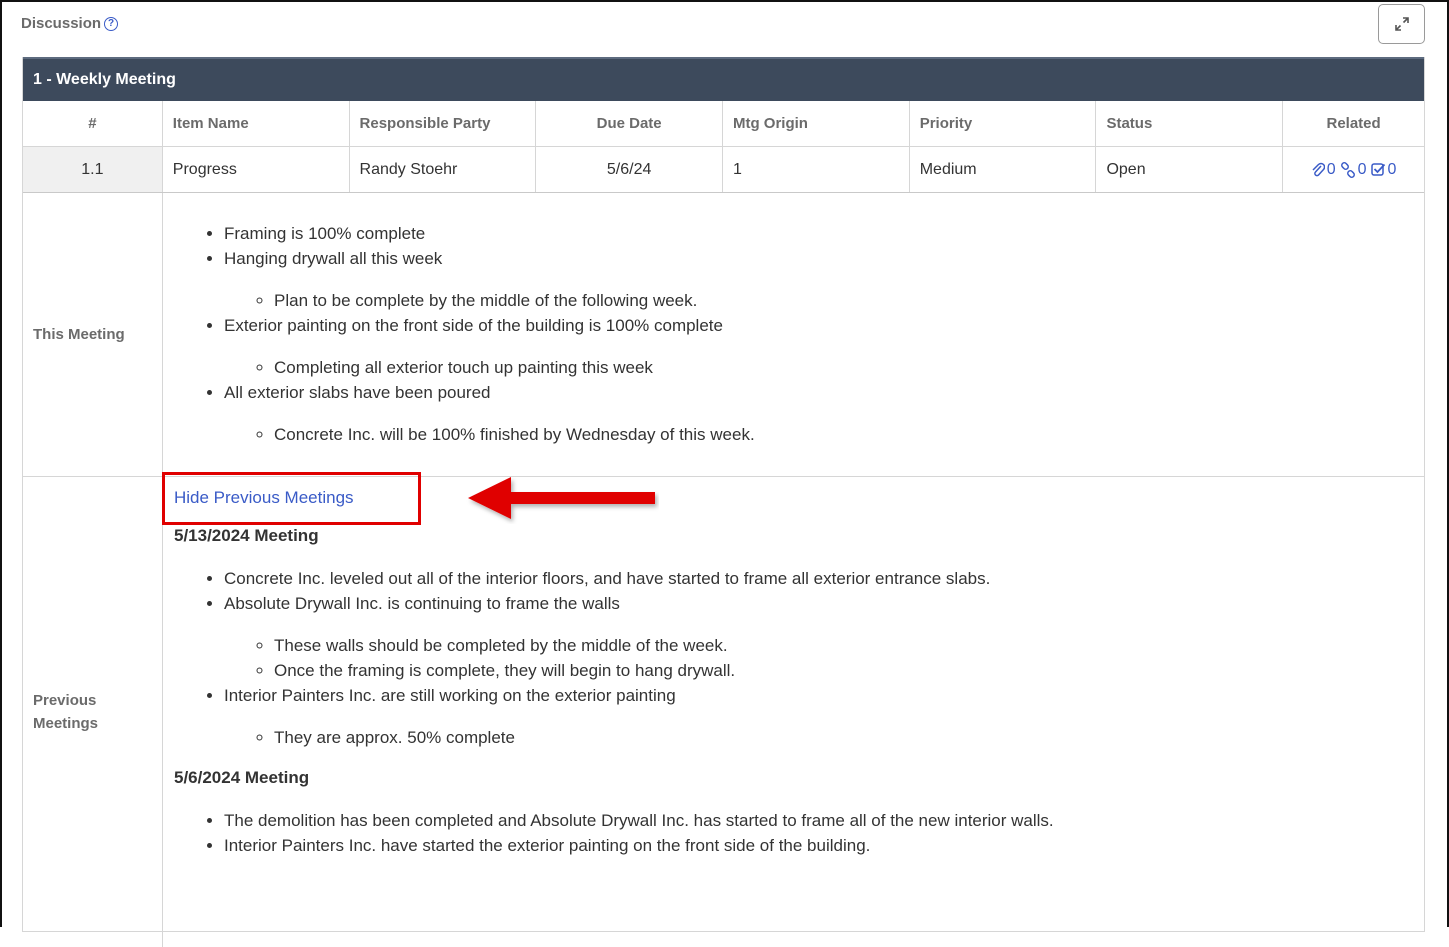  I want to click on expand-button, so click(1401, 24).